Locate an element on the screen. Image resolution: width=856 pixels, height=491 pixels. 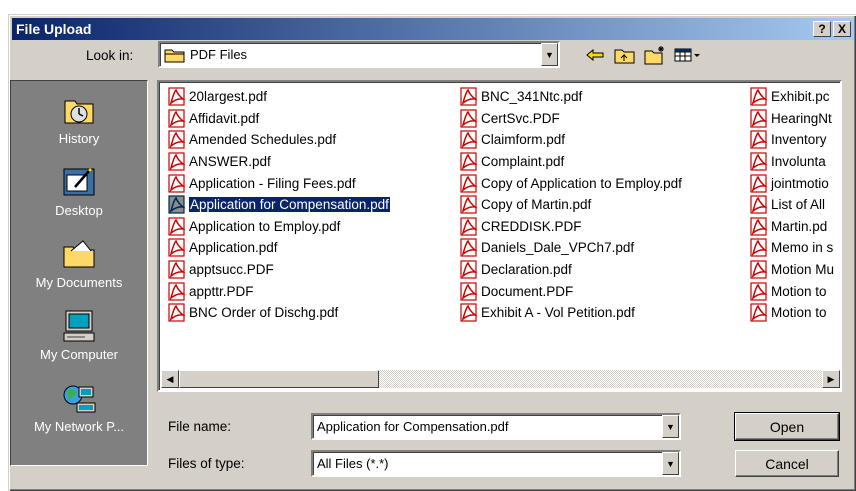
file-item: Involunta is located at coordinates (791, 162).